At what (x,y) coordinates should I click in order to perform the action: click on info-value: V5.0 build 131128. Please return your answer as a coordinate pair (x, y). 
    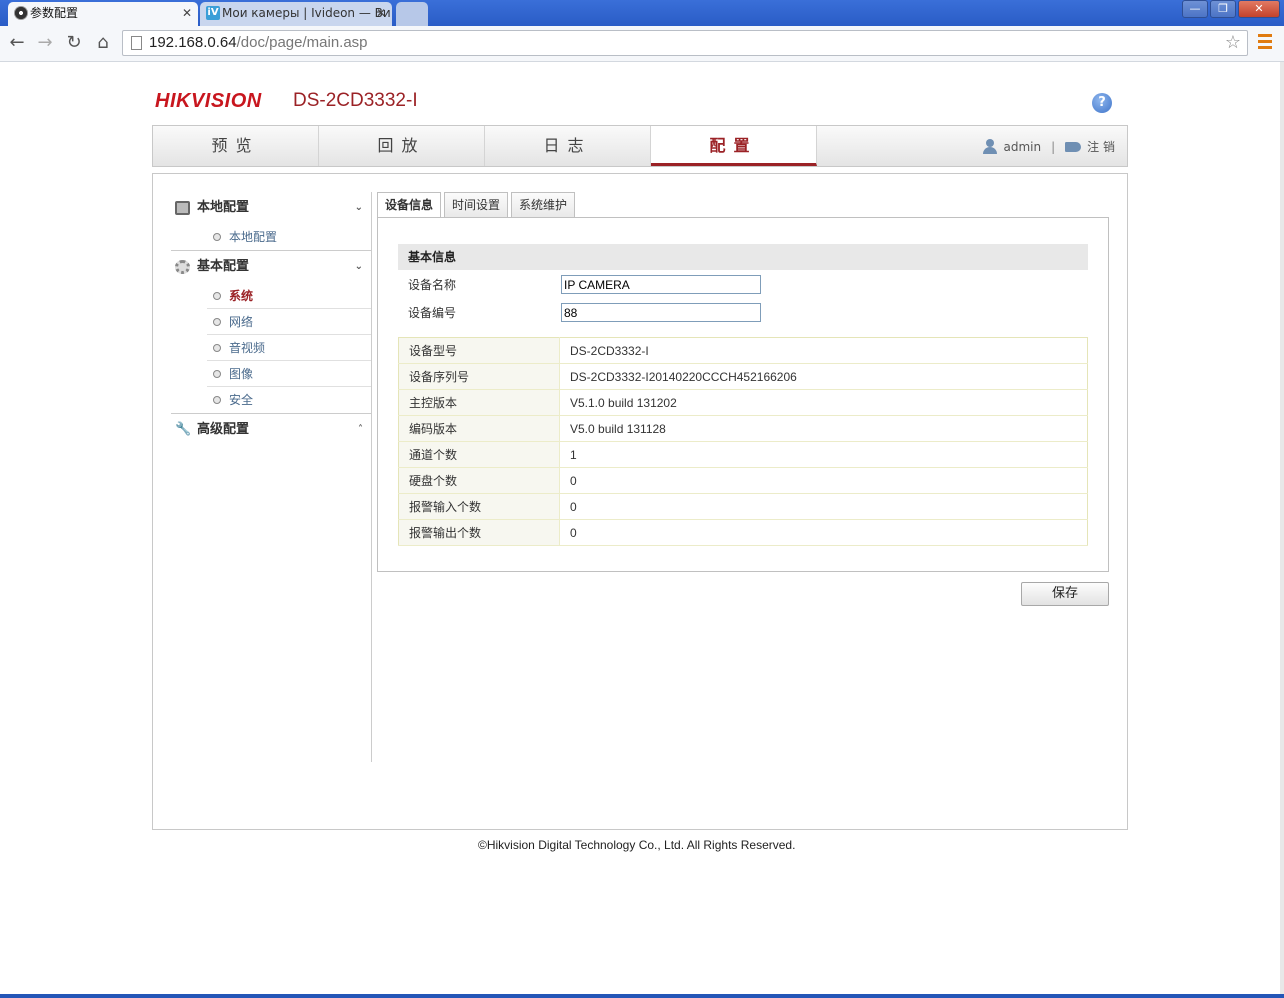
    Looking at the image, I should click on (823, 428).